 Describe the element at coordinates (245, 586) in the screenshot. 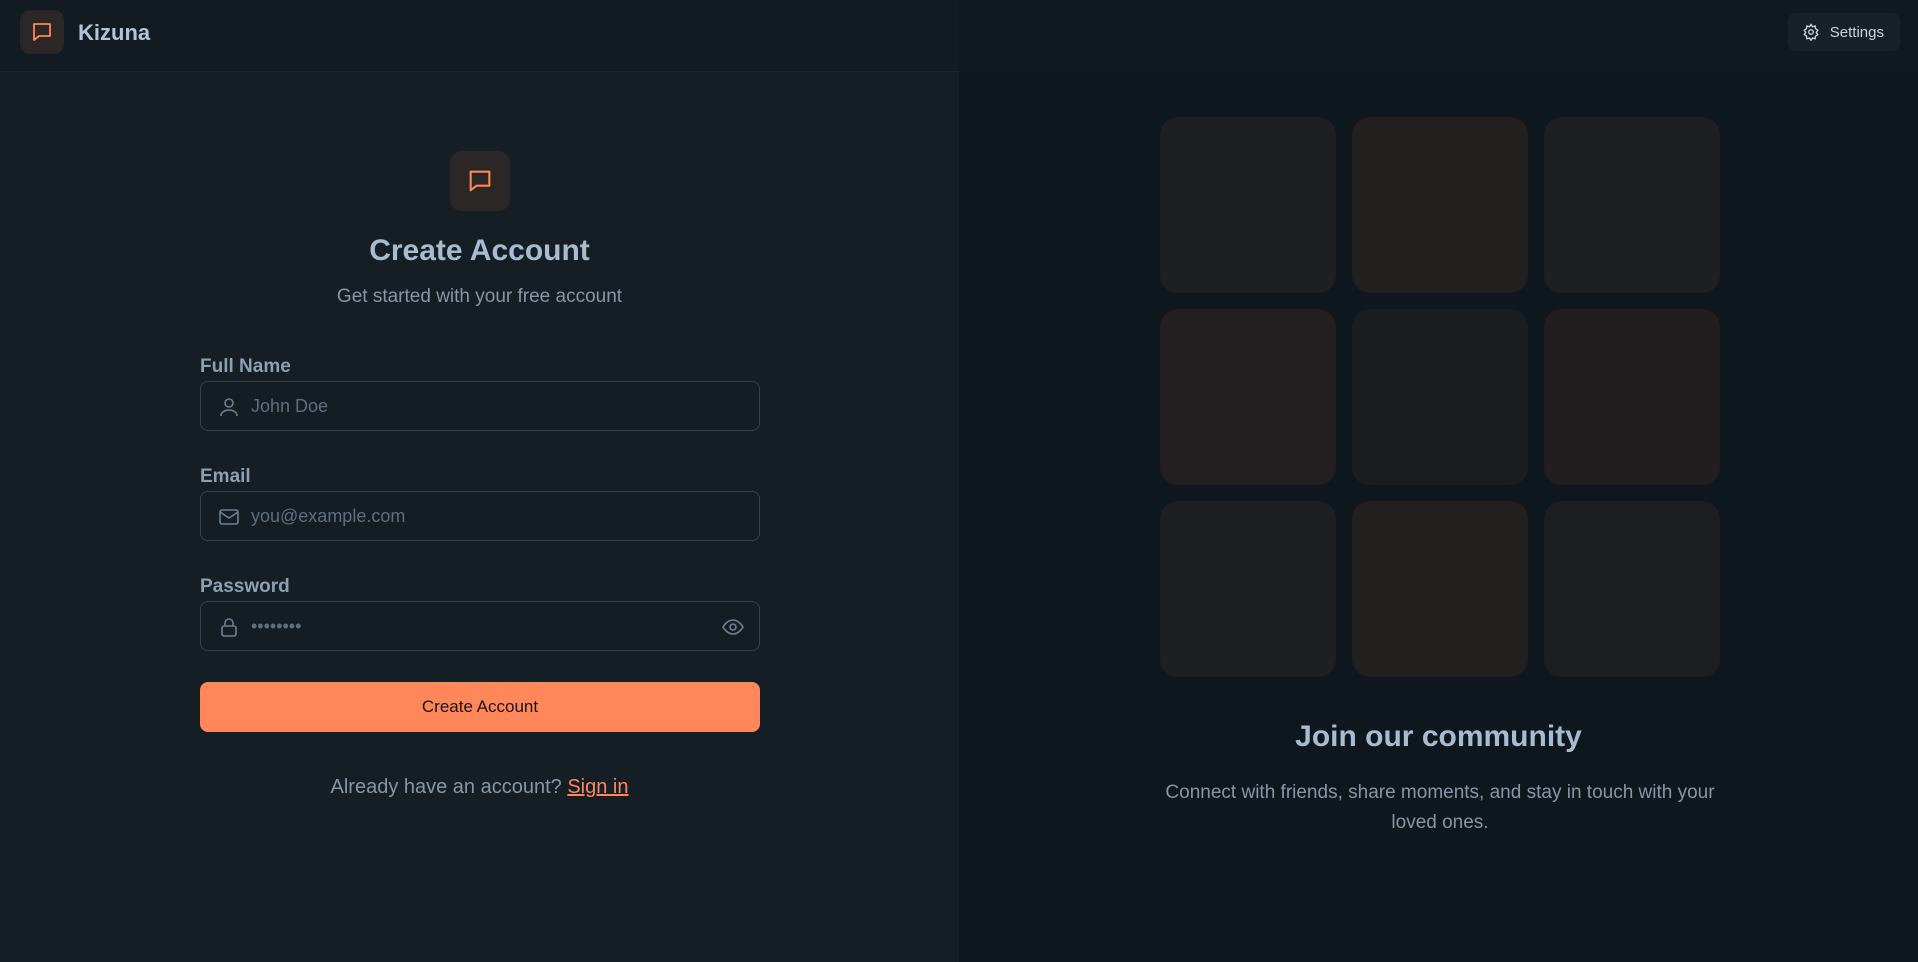

I see `password-label: Password` at that location.